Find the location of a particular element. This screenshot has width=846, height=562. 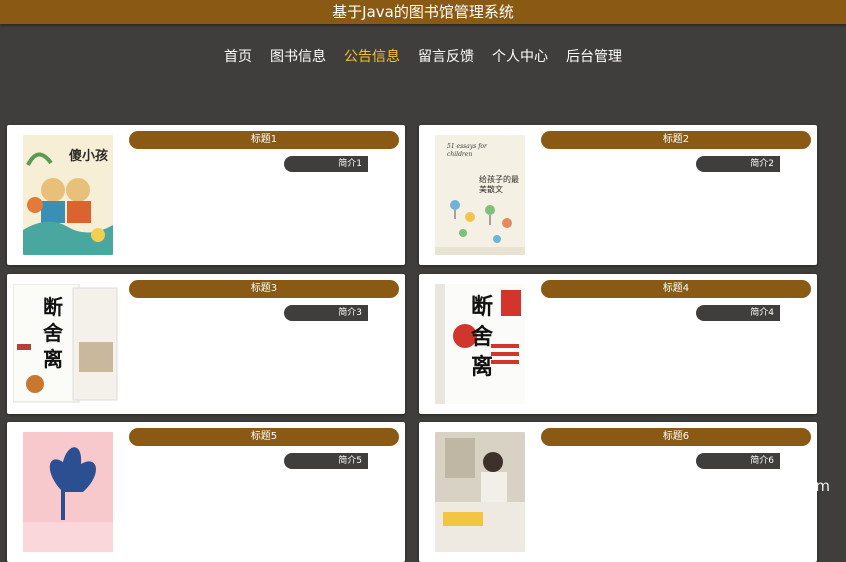

notice-intro: 简介6 is located at coordinates (738, 461).